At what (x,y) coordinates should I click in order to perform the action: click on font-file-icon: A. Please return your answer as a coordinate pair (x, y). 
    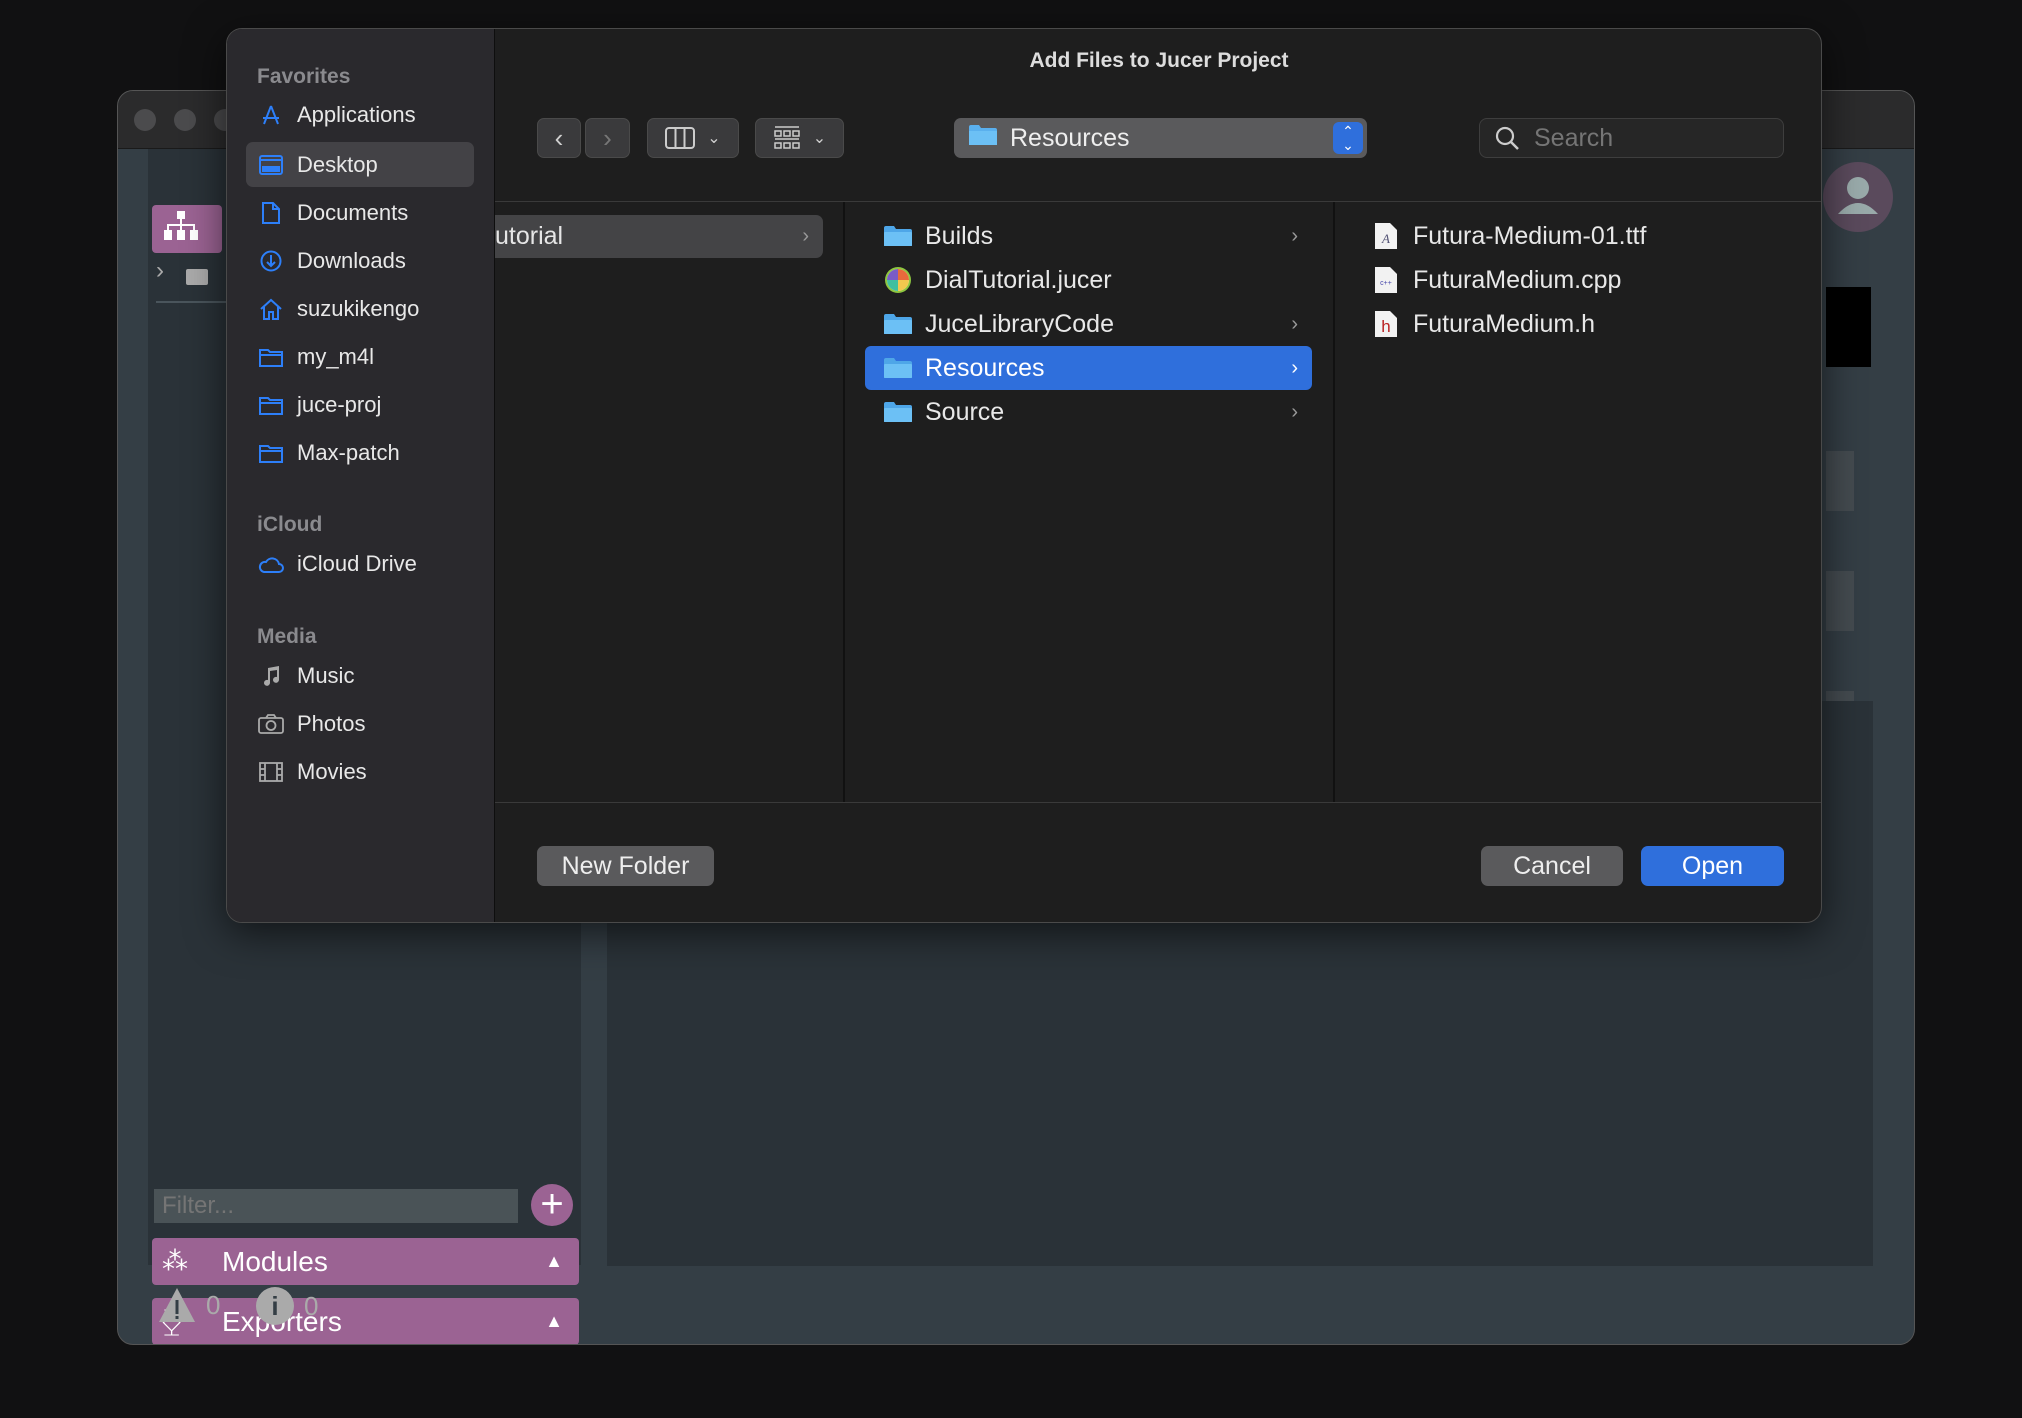
    Looking at the image, I should click on (1386, 236).